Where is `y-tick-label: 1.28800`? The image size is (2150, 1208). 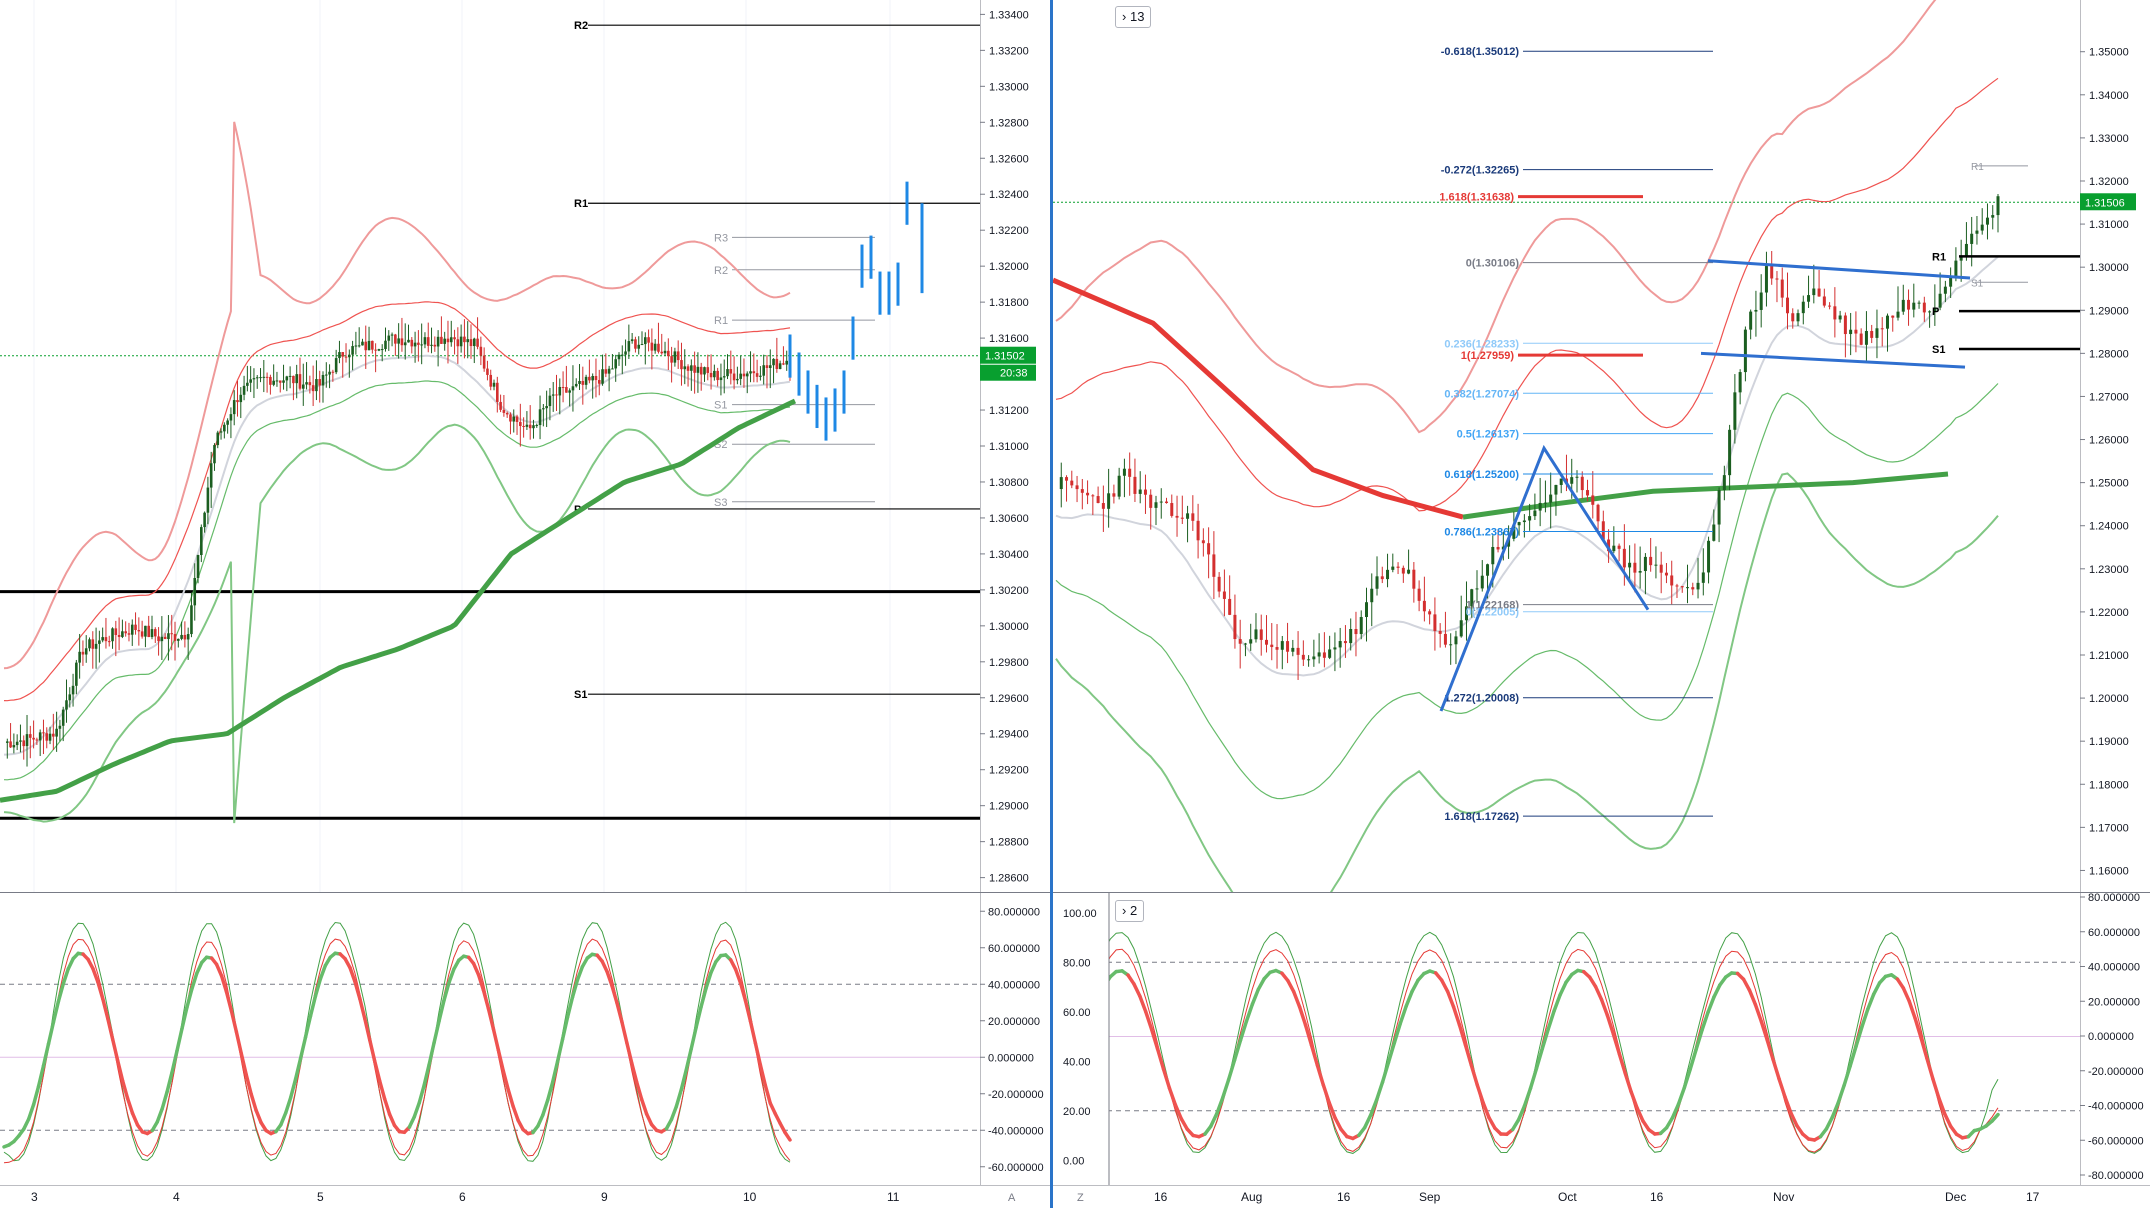 y-tick-label: 1.28800 is located at coordinates (1009, 843).